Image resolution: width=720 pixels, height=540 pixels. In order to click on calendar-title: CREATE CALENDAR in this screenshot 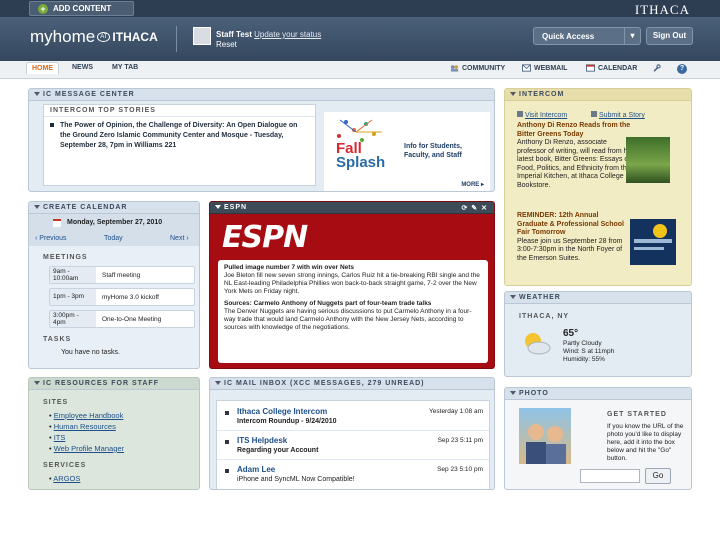, I will do `click(85, 207)`.